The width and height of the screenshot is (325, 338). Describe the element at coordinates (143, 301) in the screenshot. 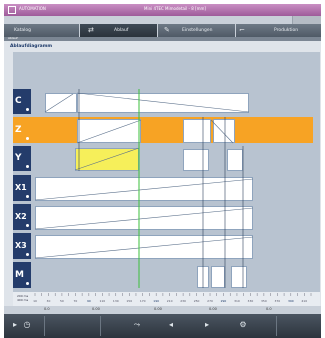

I see `ruler-tick-label: 170` at that location.